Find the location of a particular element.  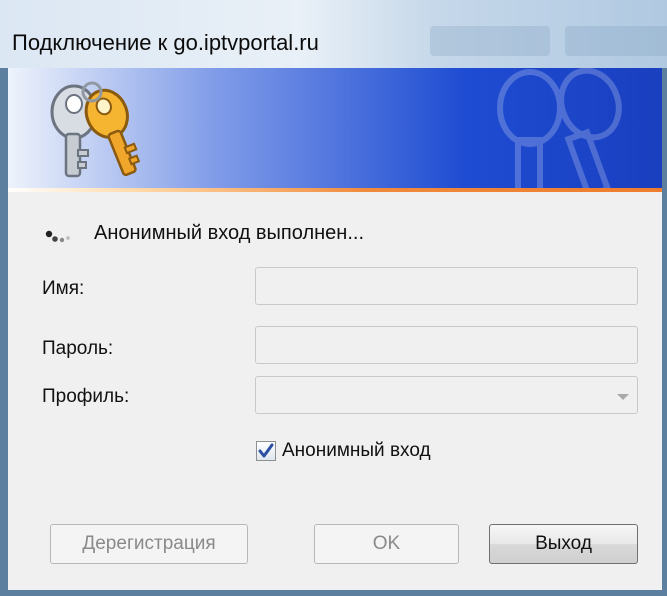

name-label: Имя: is located at coordinates (63, 288).